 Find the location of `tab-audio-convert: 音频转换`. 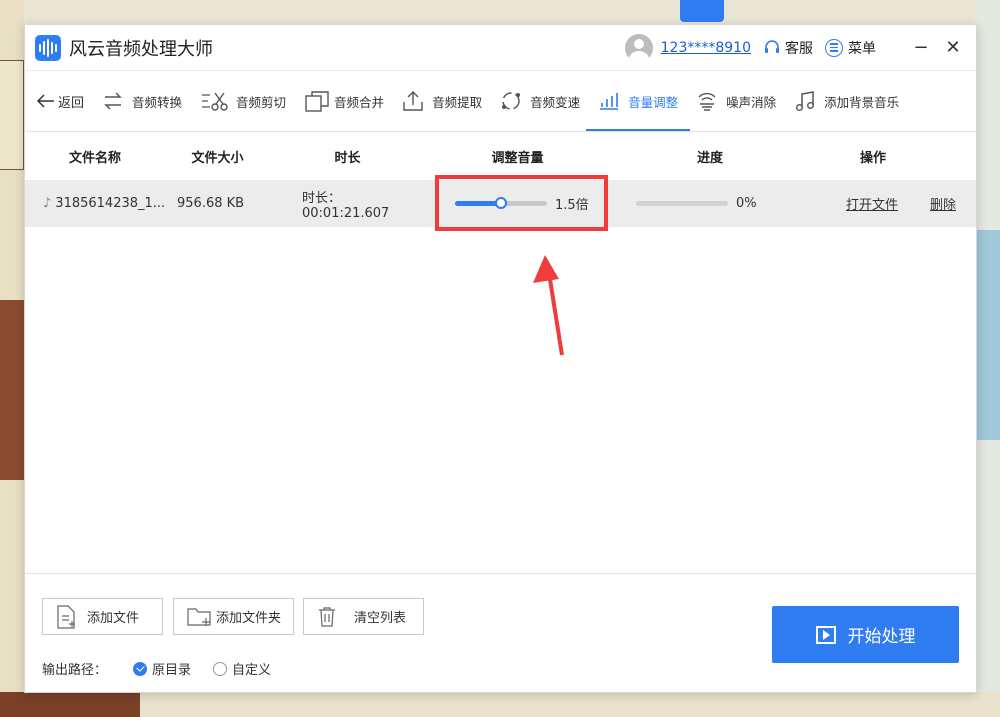

tab-audio-convert: 音频转换 is located at coordinates (142, 101).